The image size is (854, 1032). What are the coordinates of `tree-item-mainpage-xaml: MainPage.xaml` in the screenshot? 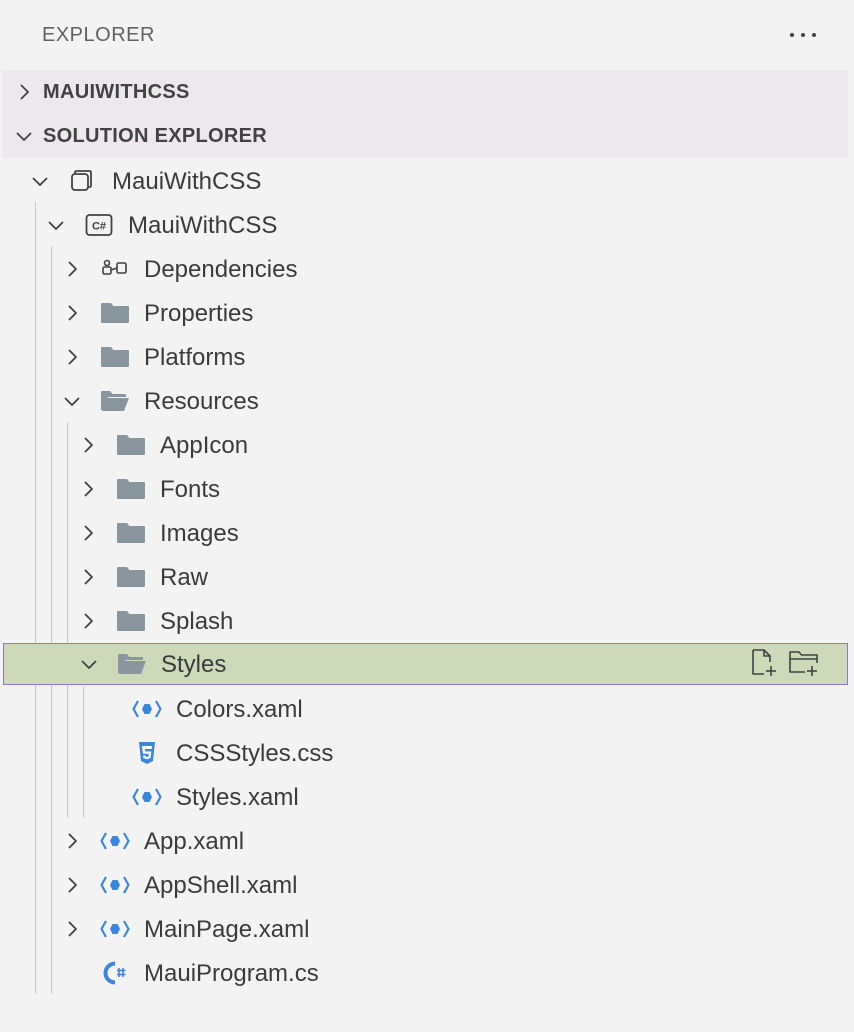 It's located at (427, 929).